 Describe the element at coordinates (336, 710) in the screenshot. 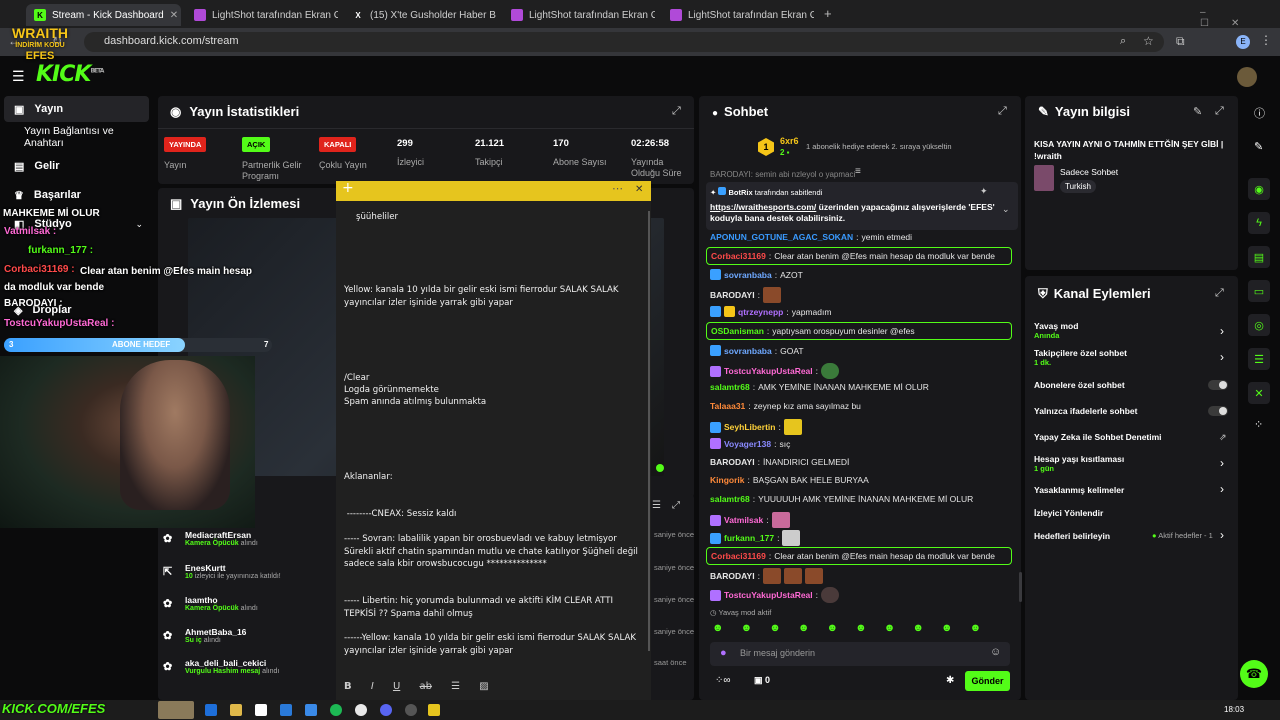

I see `spotify-icon` at that location.